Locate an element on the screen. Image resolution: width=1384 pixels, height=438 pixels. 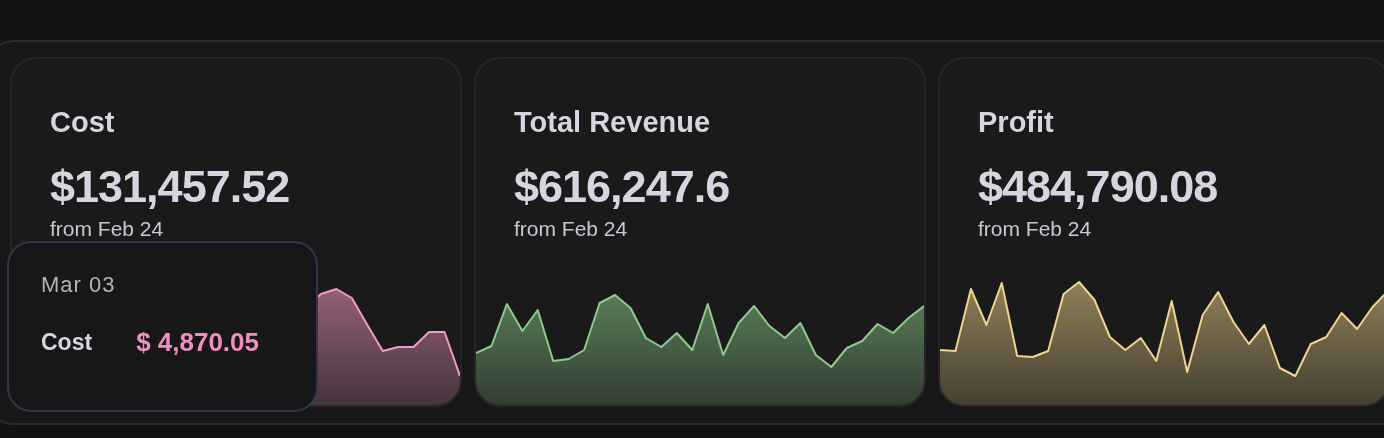
tooltip-date: Mar 03 is located at coordinates (79, 285).